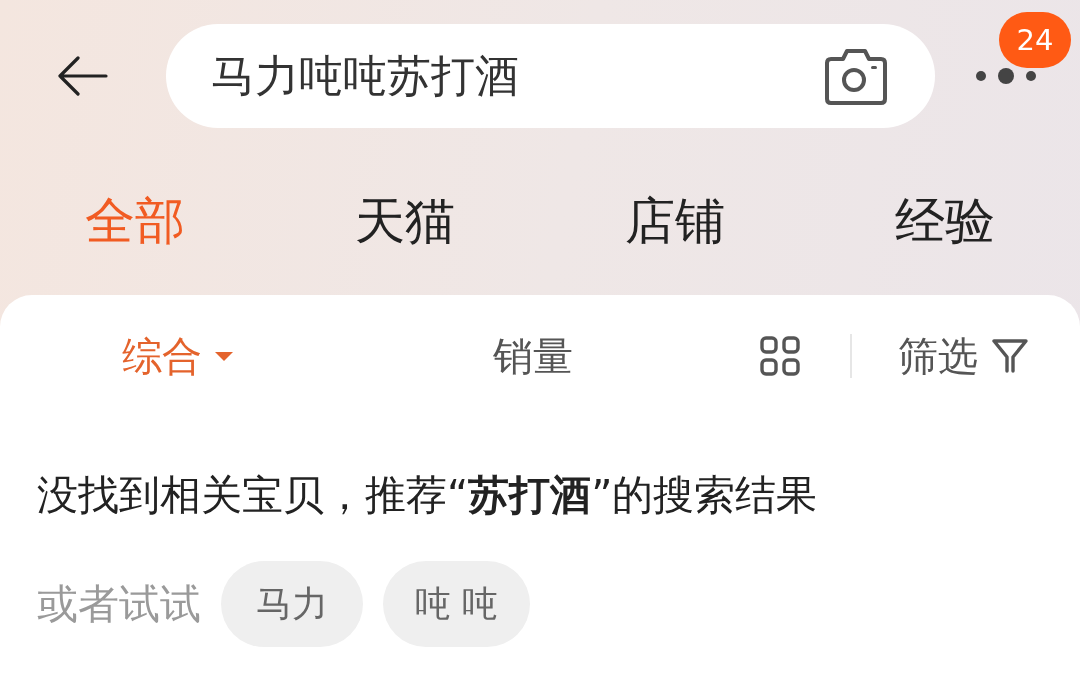  Describe the element at coordinates (550, 76) in the screenshot. I see `search-field: 马力吨吨苏打酒` at that location.